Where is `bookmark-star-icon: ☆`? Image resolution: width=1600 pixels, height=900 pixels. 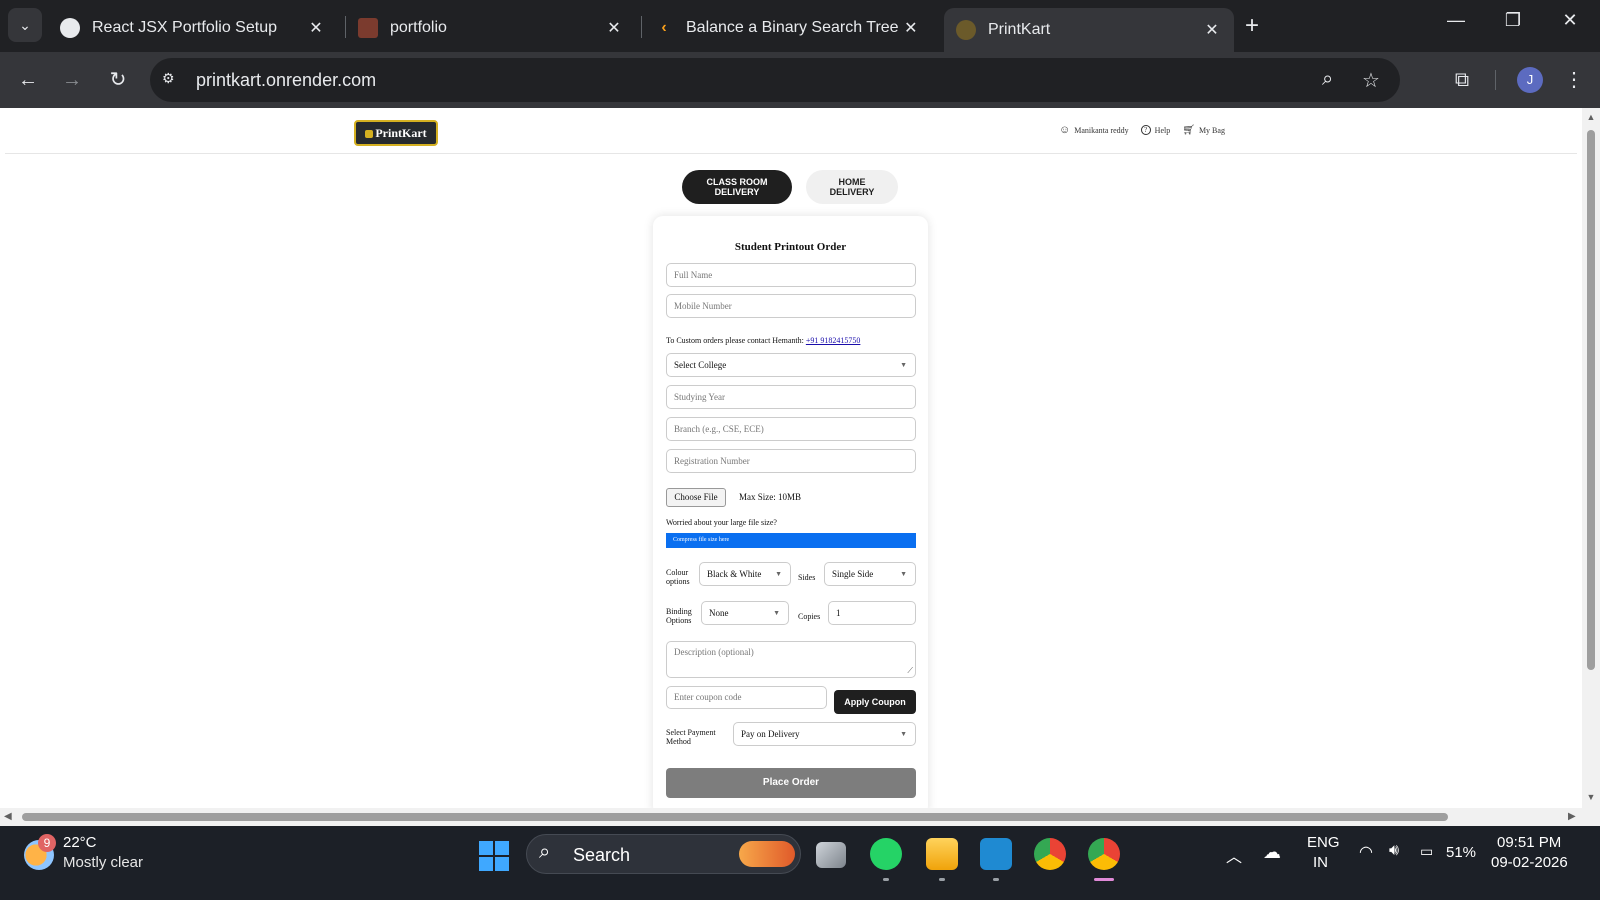 bookmark-star-icon: ☆ is located at coordinates (1371, 80).